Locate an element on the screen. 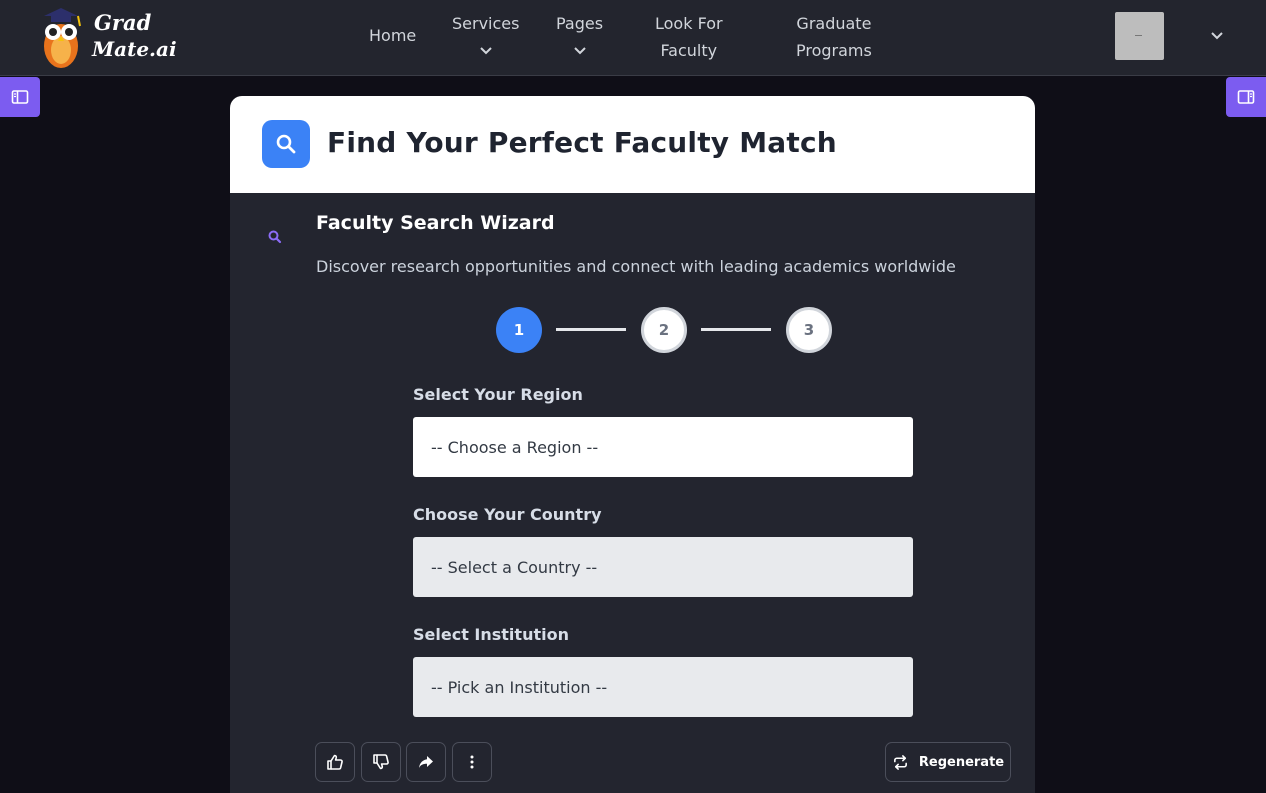 The width and height of the screenshot is (1266, 793). regenerate-button: Regenerate is located at coordinates (948, 762).